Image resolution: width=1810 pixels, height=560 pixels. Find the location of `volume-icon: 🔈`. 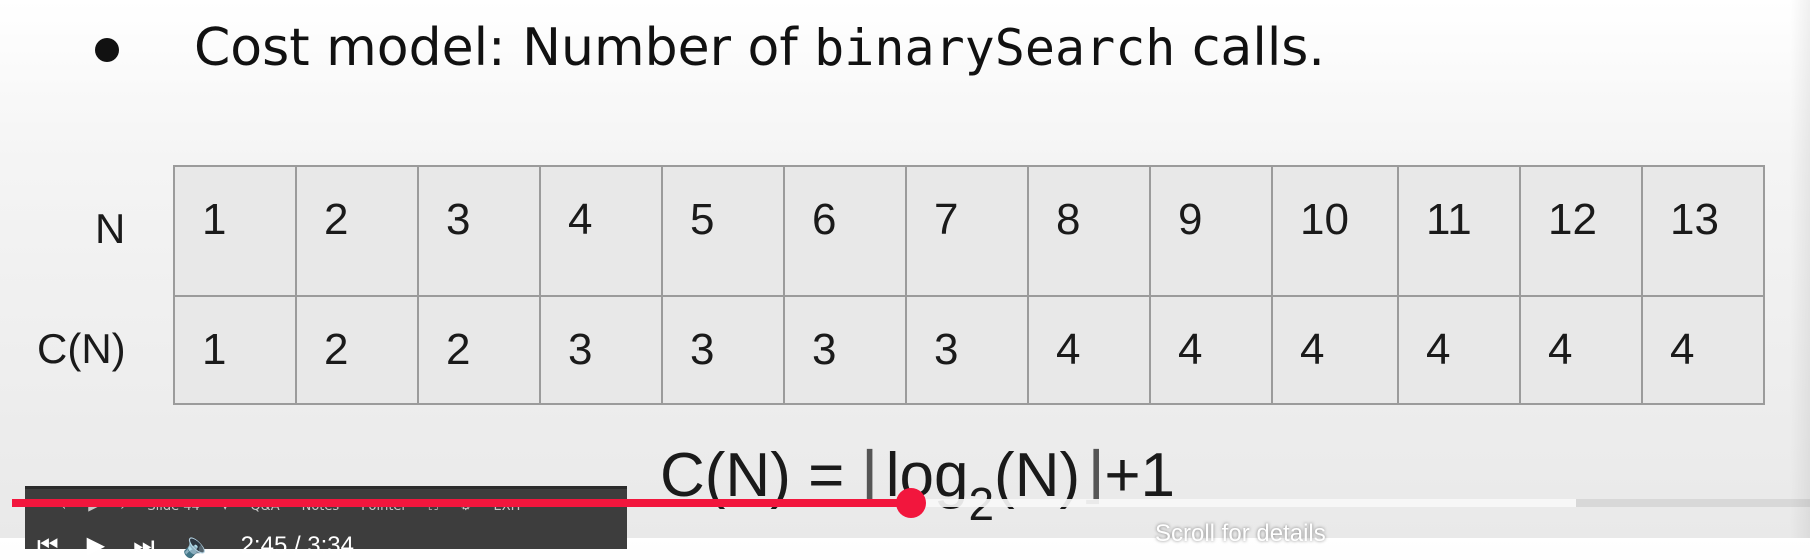

volume-icon: 🔈 is located at coordinates (198, 545).